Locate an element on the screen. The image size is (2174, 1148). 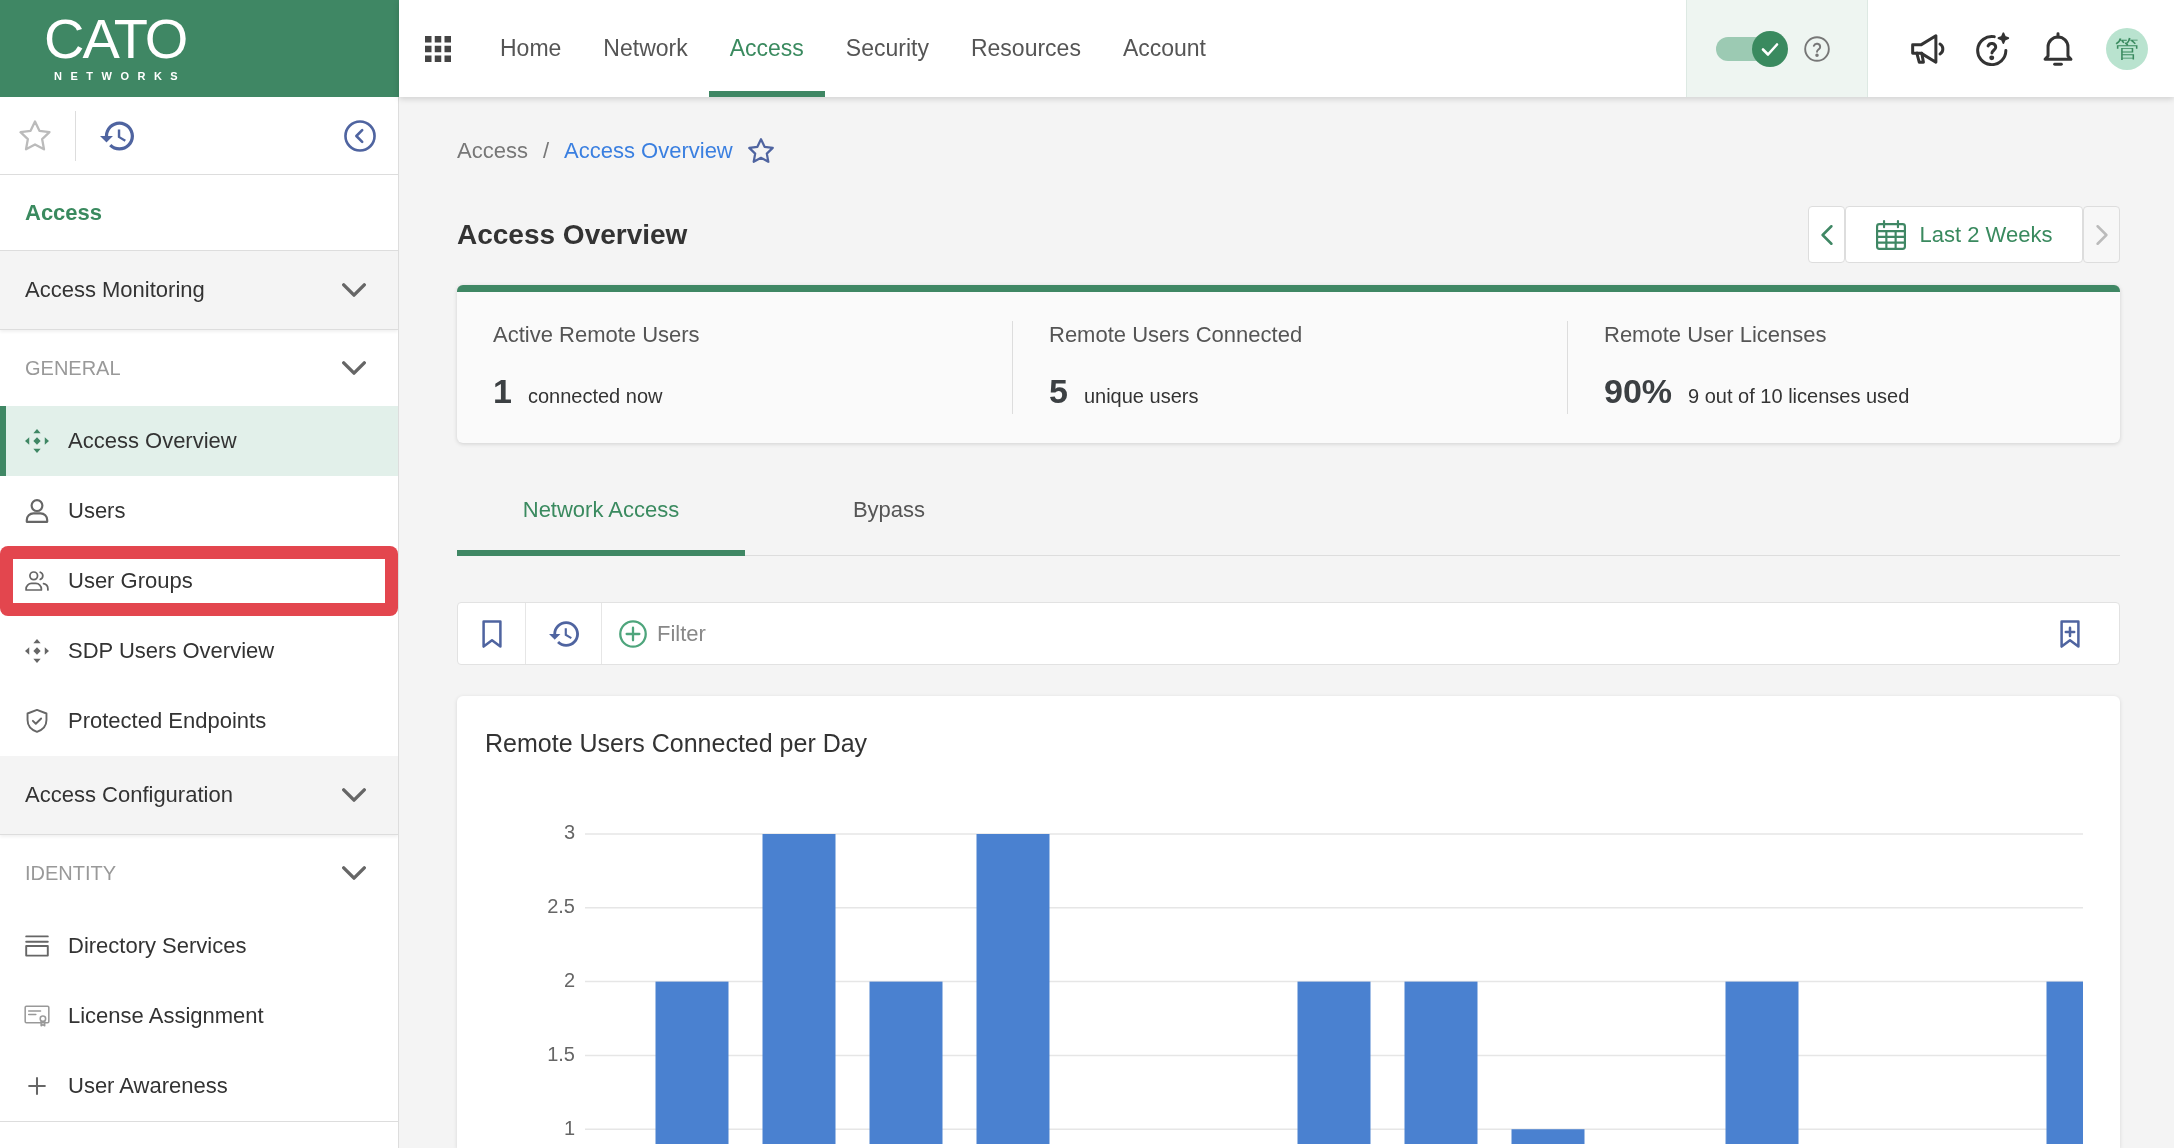
chevron-right-icon is located at coordinates (2101, 234).